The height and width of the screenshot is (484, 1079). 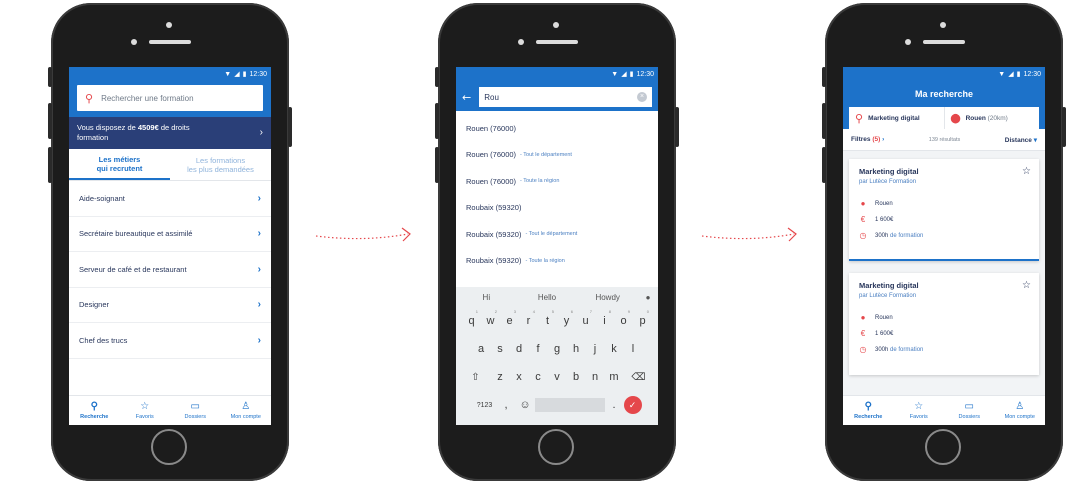 What do you see at coordinates (170, 98) in the screenshot?
I see `search-input: ⚲ Rechercher une formation` at bounding box center [170, 98].